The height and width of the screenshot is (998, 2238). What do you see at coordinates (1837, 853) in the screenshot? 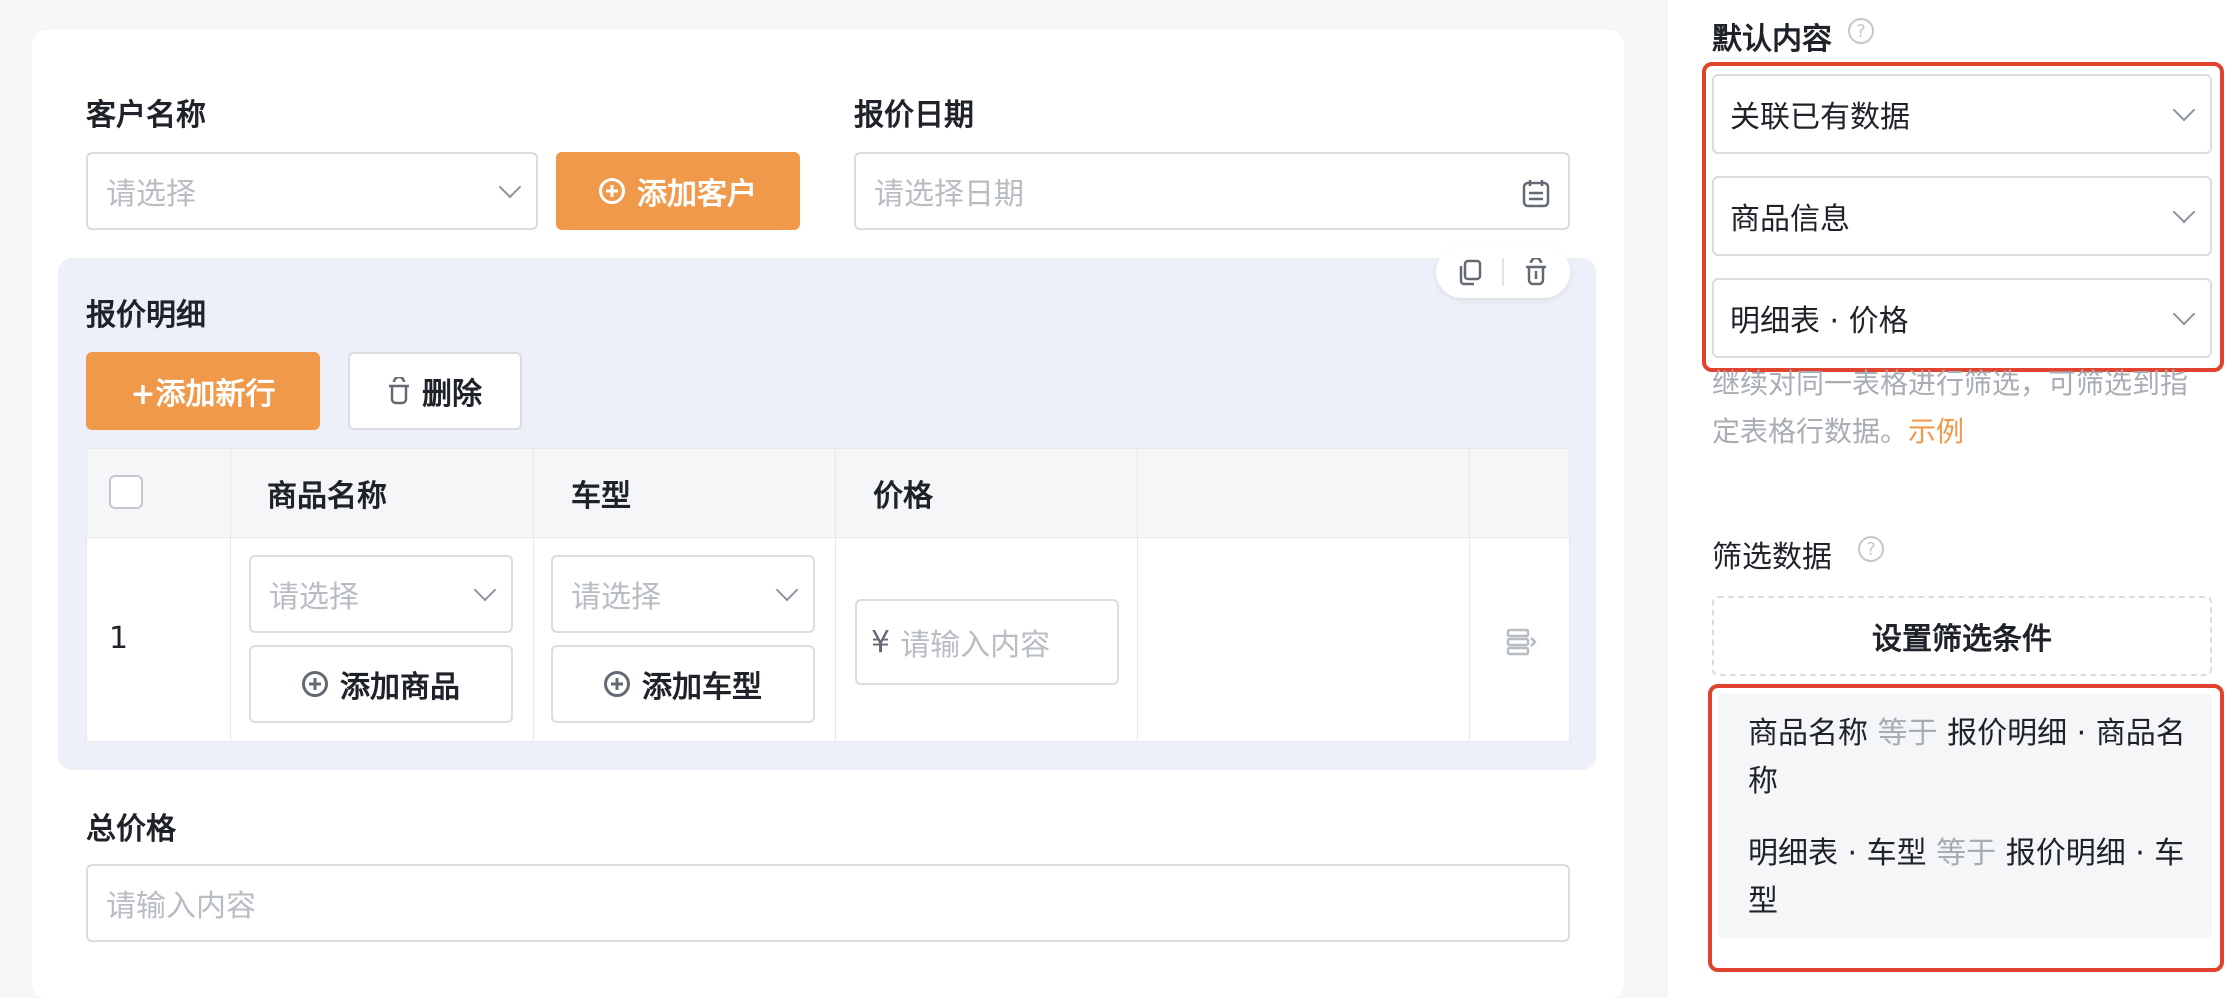
I see `condition-field: 明细表 · 车型` at bounding box center [1837, 853].